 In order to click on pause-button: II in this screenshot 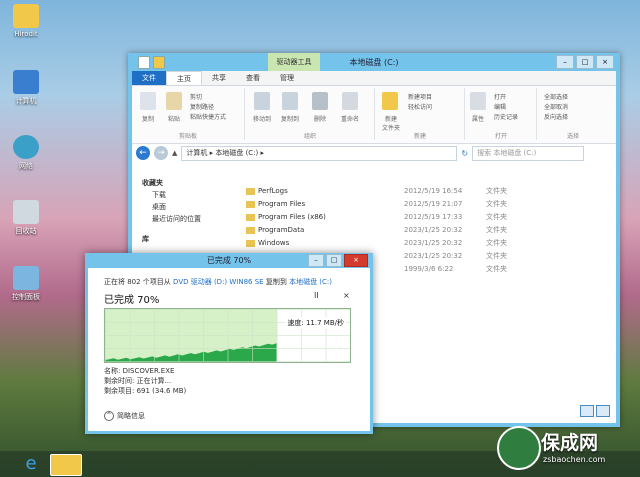, I will do `click(316, 295)`.